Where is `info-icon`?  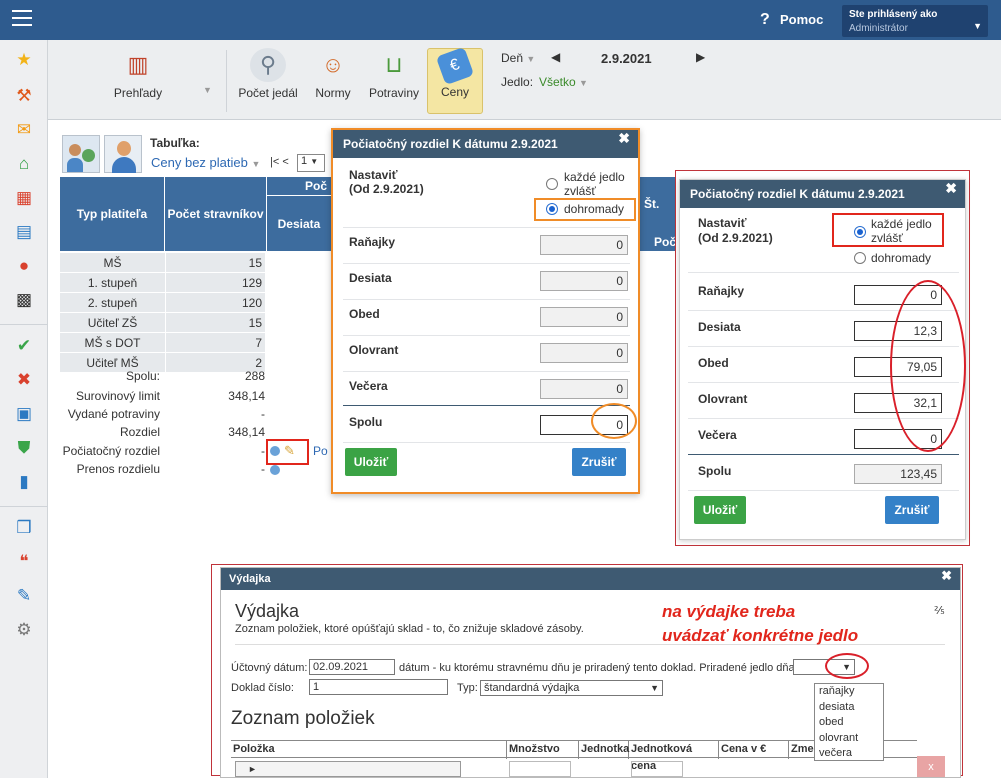 info-icon is located at coordinates (275, 470).